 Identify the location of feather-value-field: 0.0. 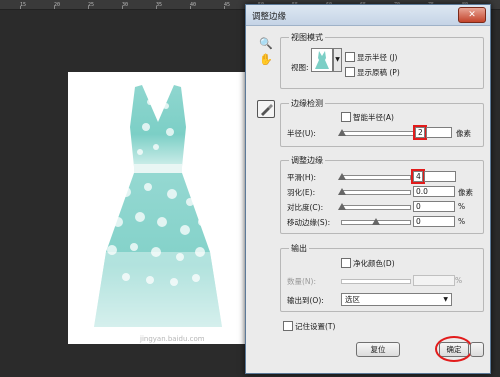
(434, 191).